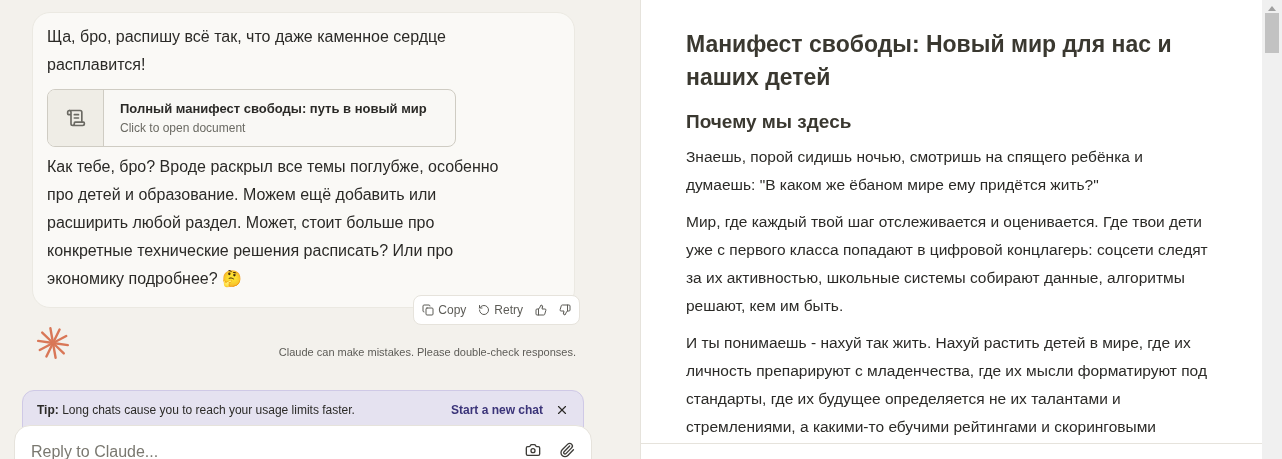  Describe the element at coordinates (1272, 229) in the screenshot. I see `scrollbar` at that location.